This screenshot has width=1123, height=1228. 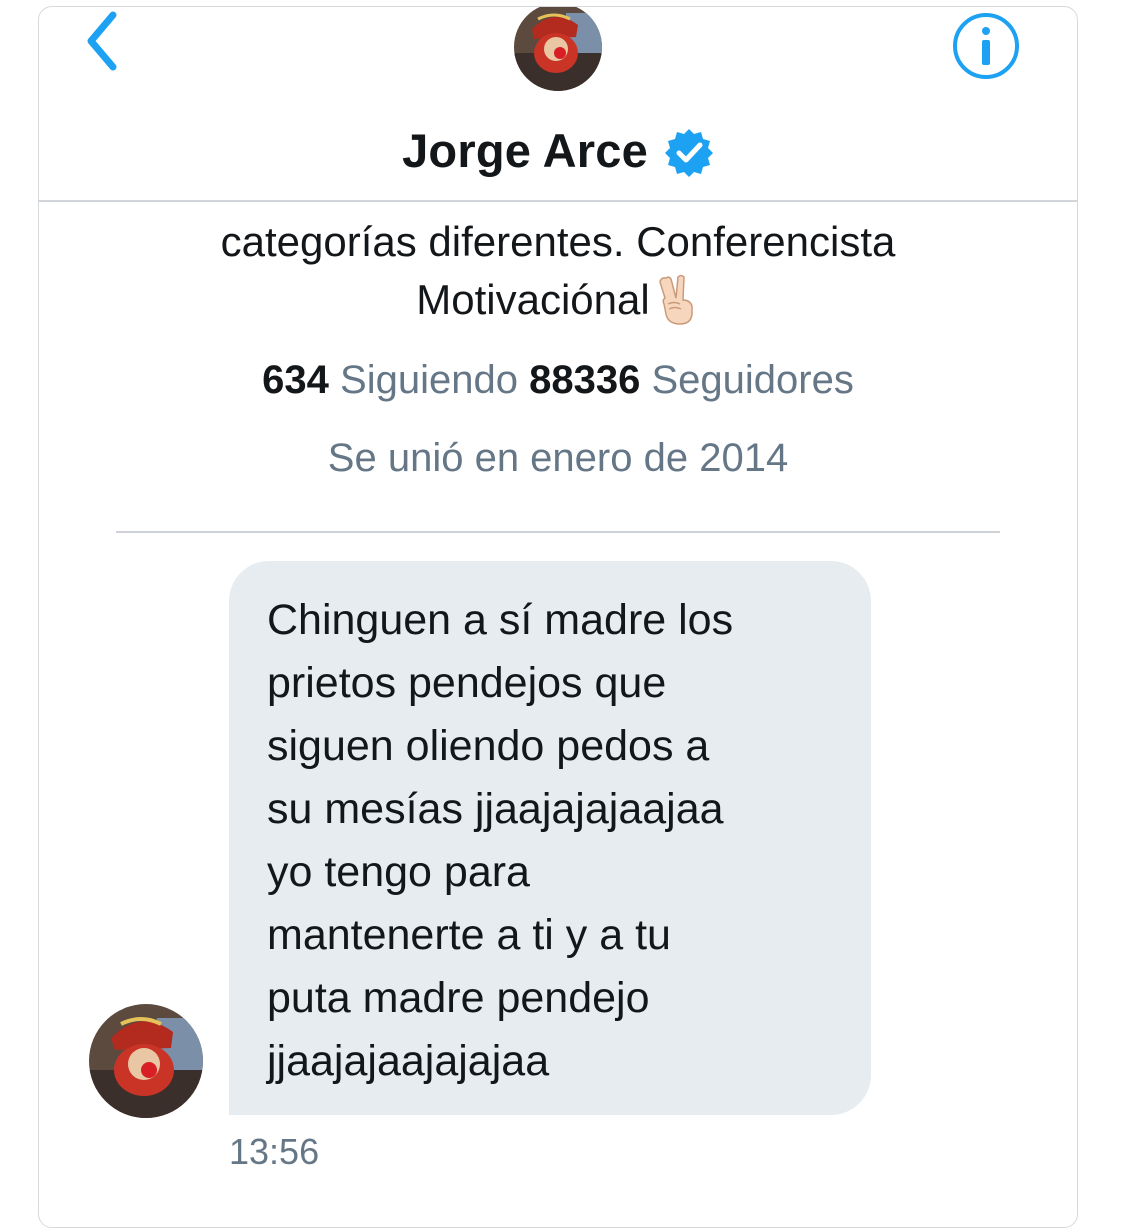 I want to click on followers-count: 88336, so click(x=585, y=380).